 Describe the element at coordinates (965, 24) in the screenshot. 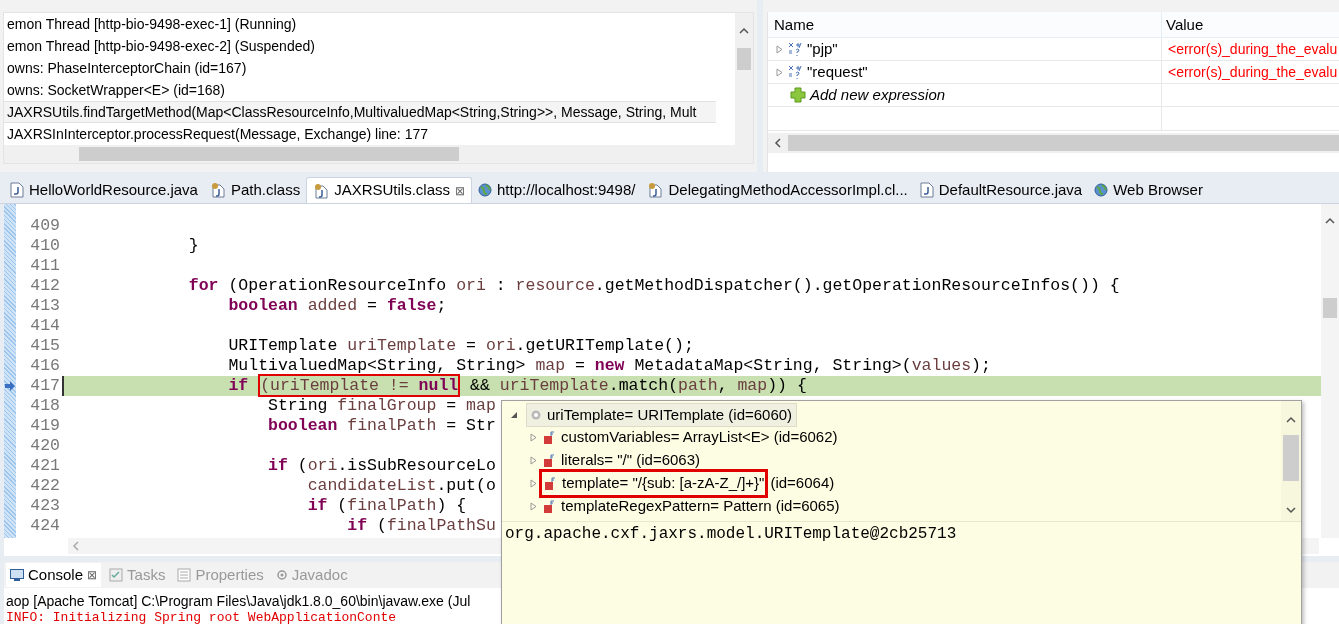

I see `column-header: Name` at that location.